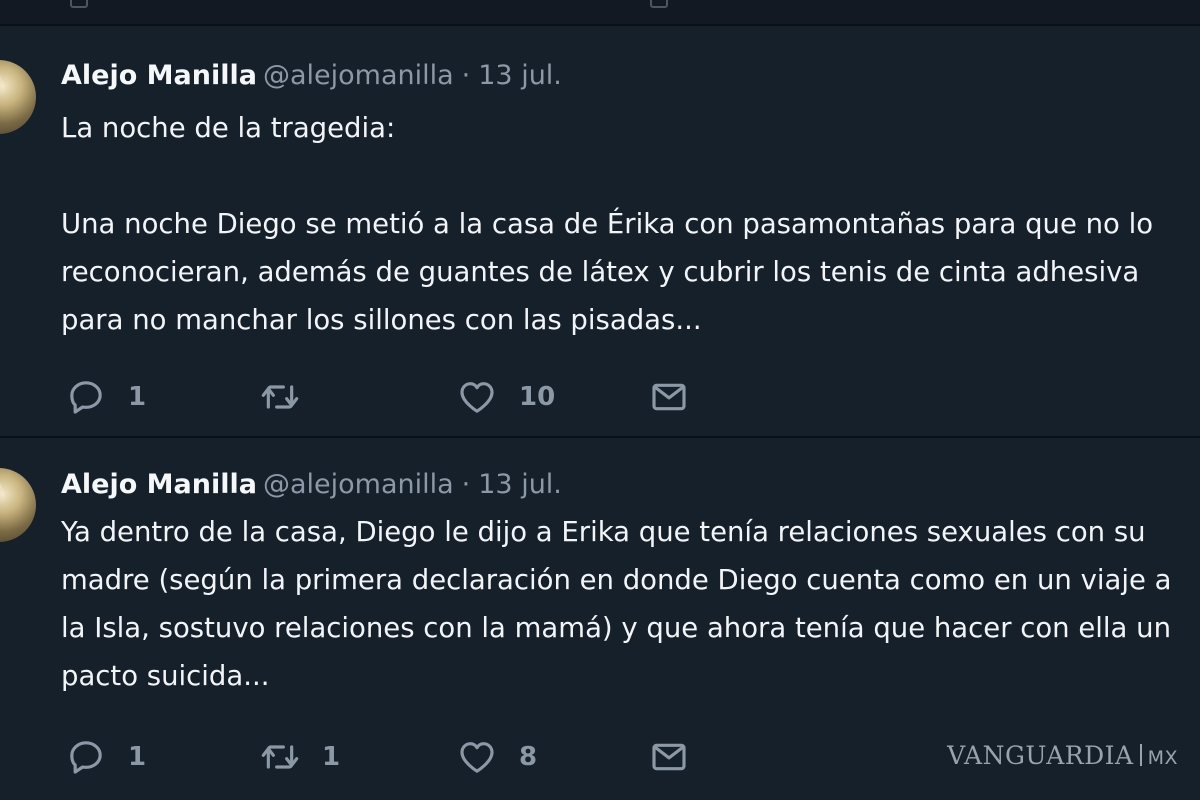 This screenshot has width=1200, height=800. What do you see at coordinates (380, 757) in the screenshot?
I see `tweet-actions: 1 1 8` at bounding box center [380, 757].